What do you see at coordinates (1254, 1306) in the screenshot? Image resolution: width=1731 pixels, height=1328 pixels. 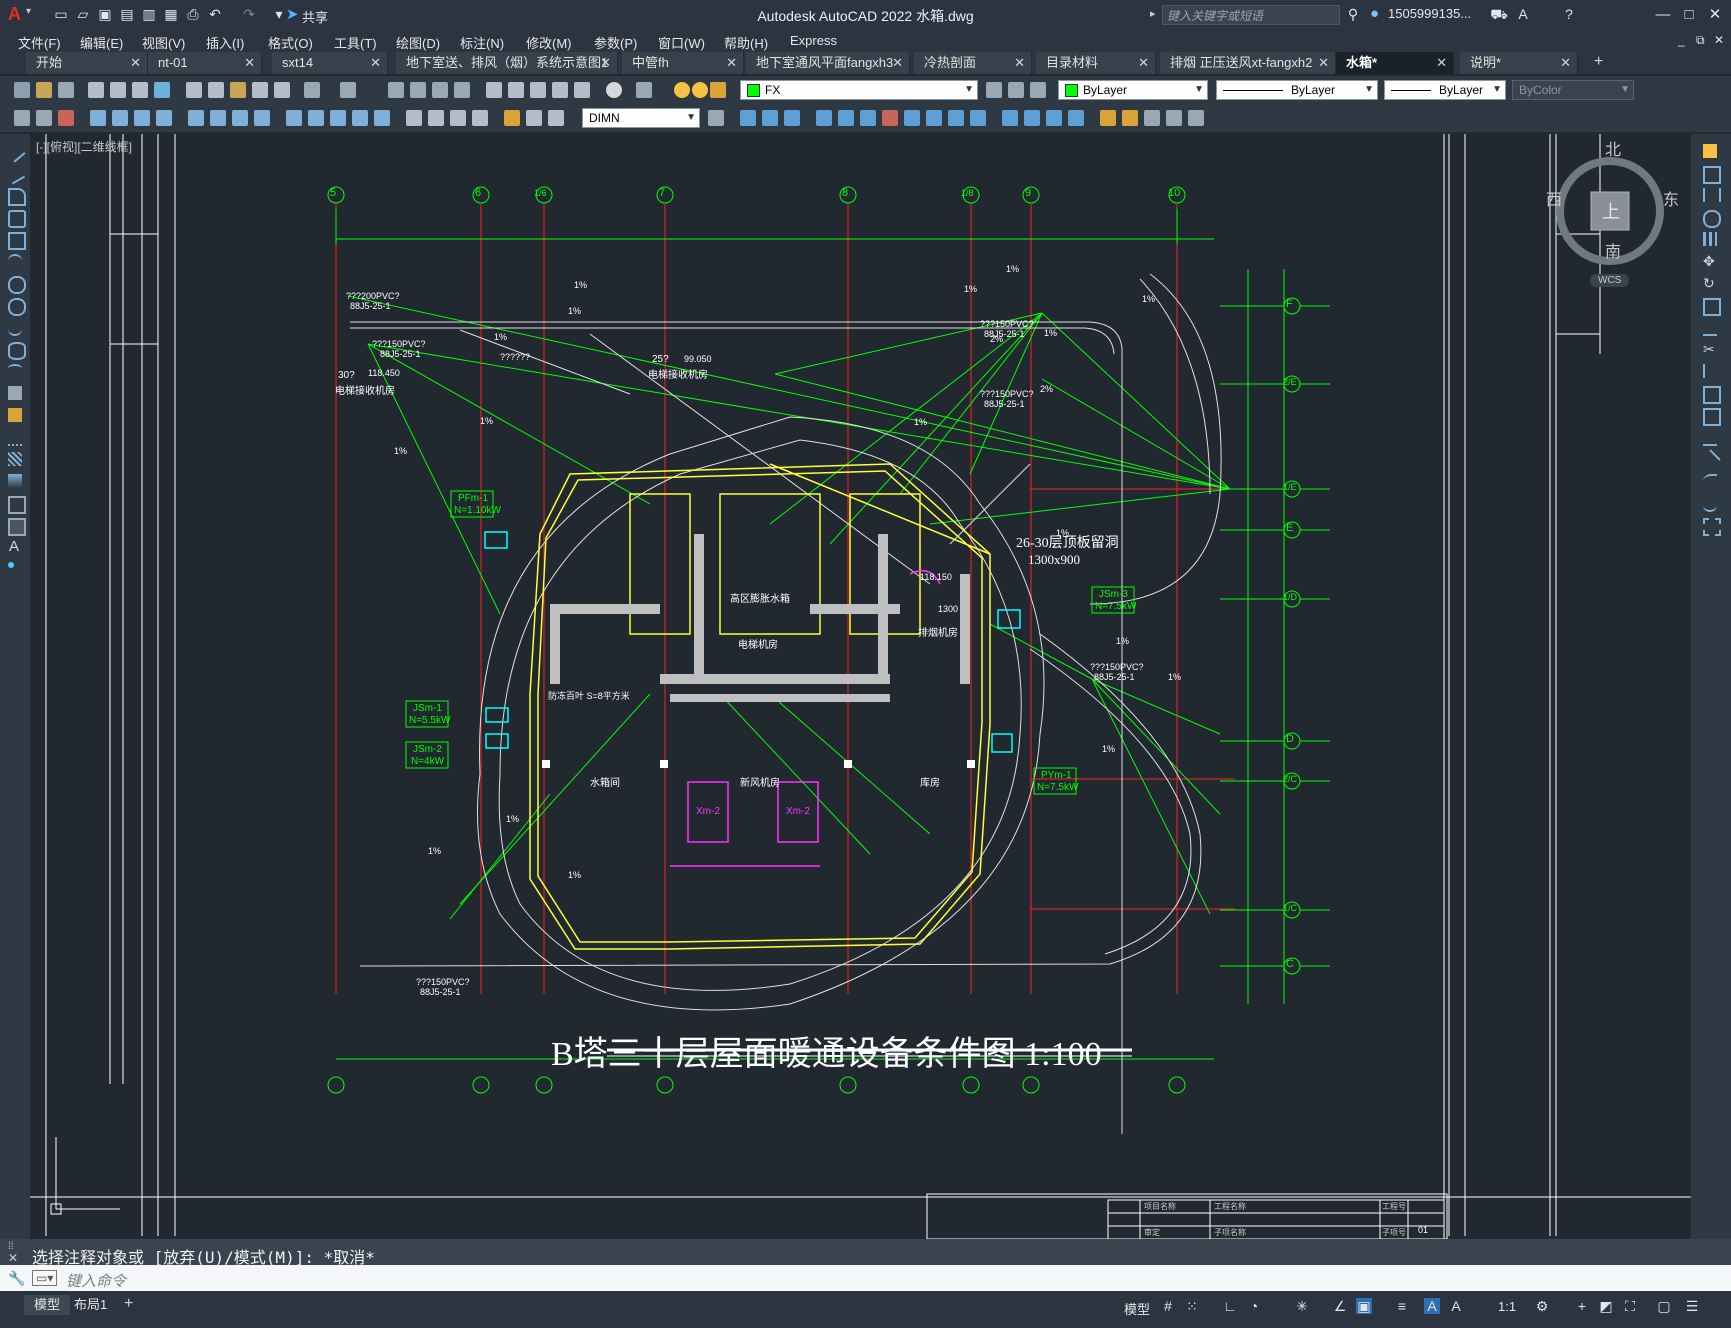 I see `polar-icon: ◔` at bounding box center [1254, 1306].